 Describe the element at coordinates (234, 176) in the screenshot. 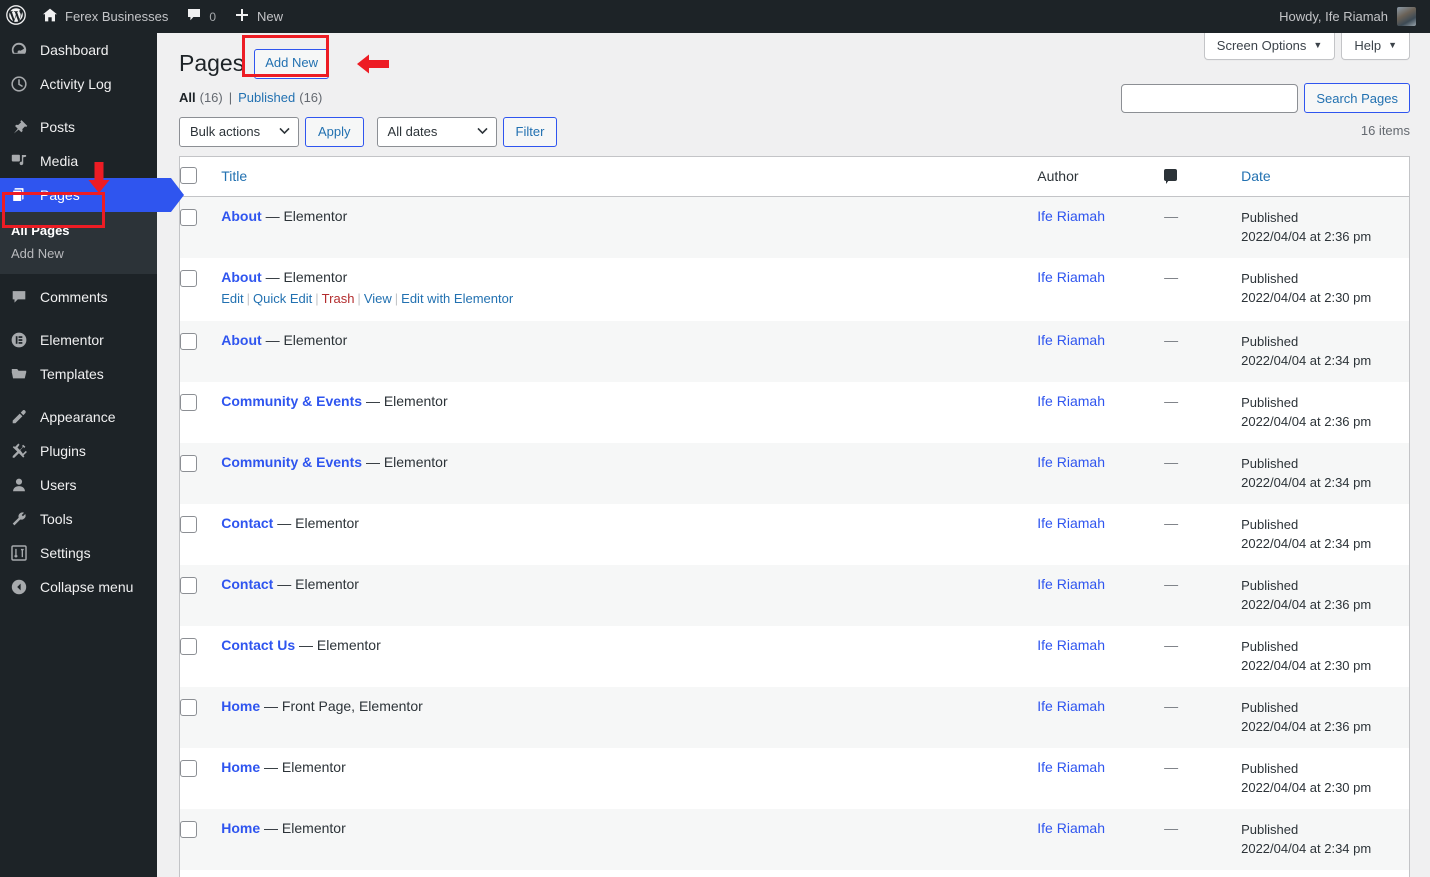

I see `sort-title-link: Title` at that location.